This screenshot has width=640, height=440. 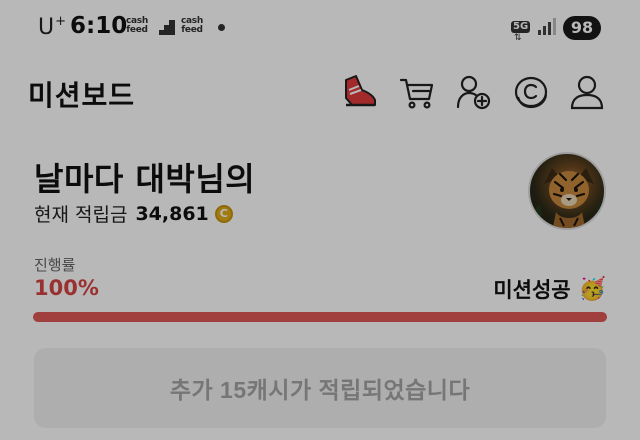 What do you see at coordinates (172, 213) in the screenshot?
I see `points-amount: 34,861` at bounding box center [172, 213].